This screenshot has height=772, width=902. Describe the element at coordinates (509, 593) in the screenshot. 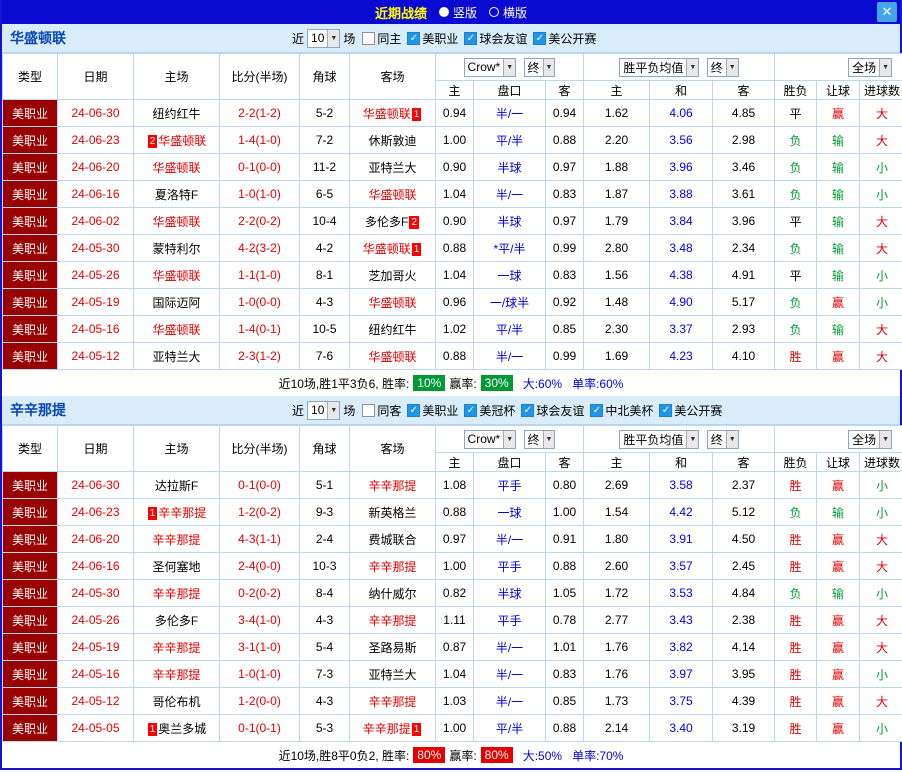

I see `asian-handicap-line: 半球` at that location.